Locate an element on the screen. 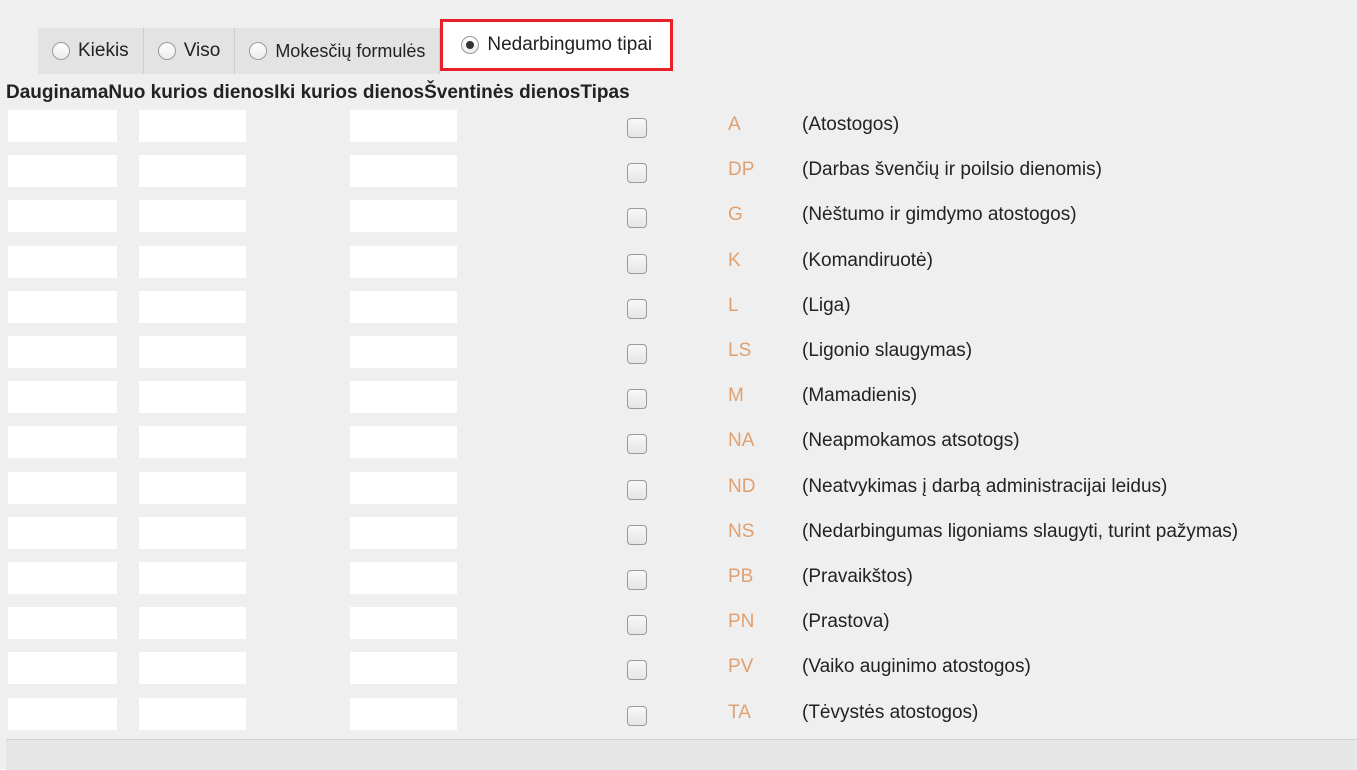  tipas-description: (Ligonio slaugymas) is located at coordinates (887, 350).